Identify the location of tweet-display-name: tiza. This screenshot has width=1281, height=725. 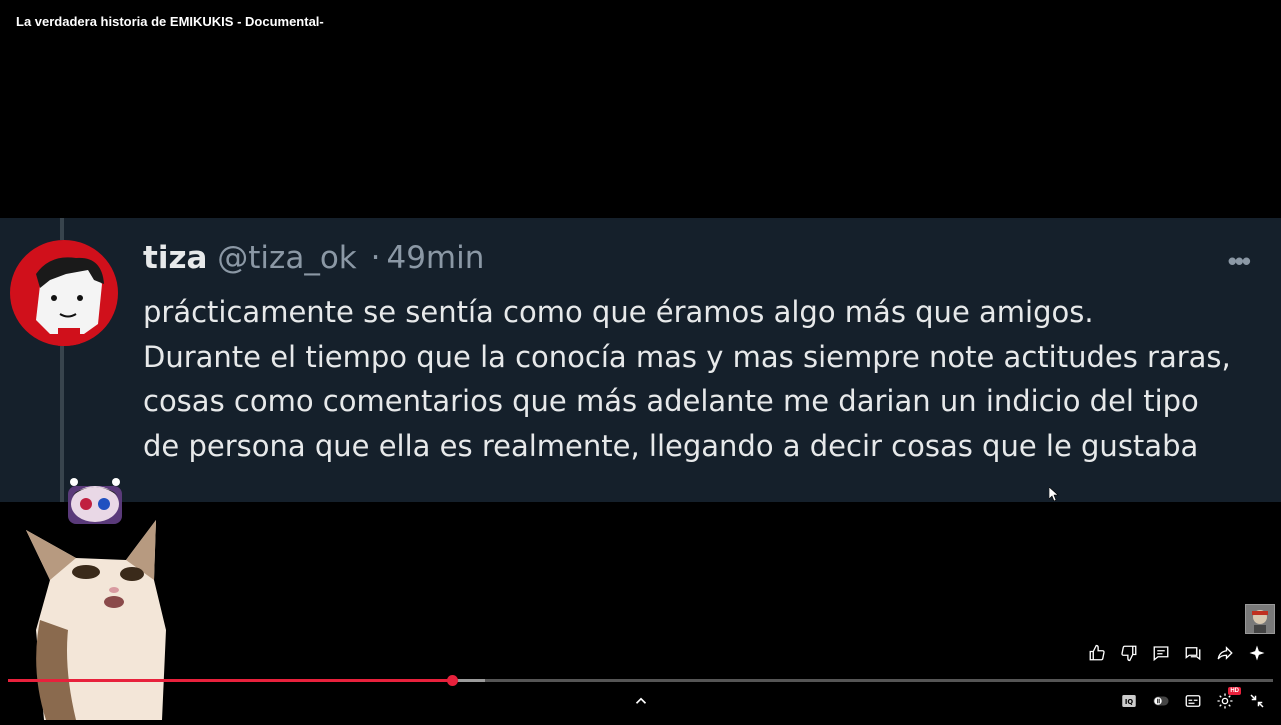
(175, 258).